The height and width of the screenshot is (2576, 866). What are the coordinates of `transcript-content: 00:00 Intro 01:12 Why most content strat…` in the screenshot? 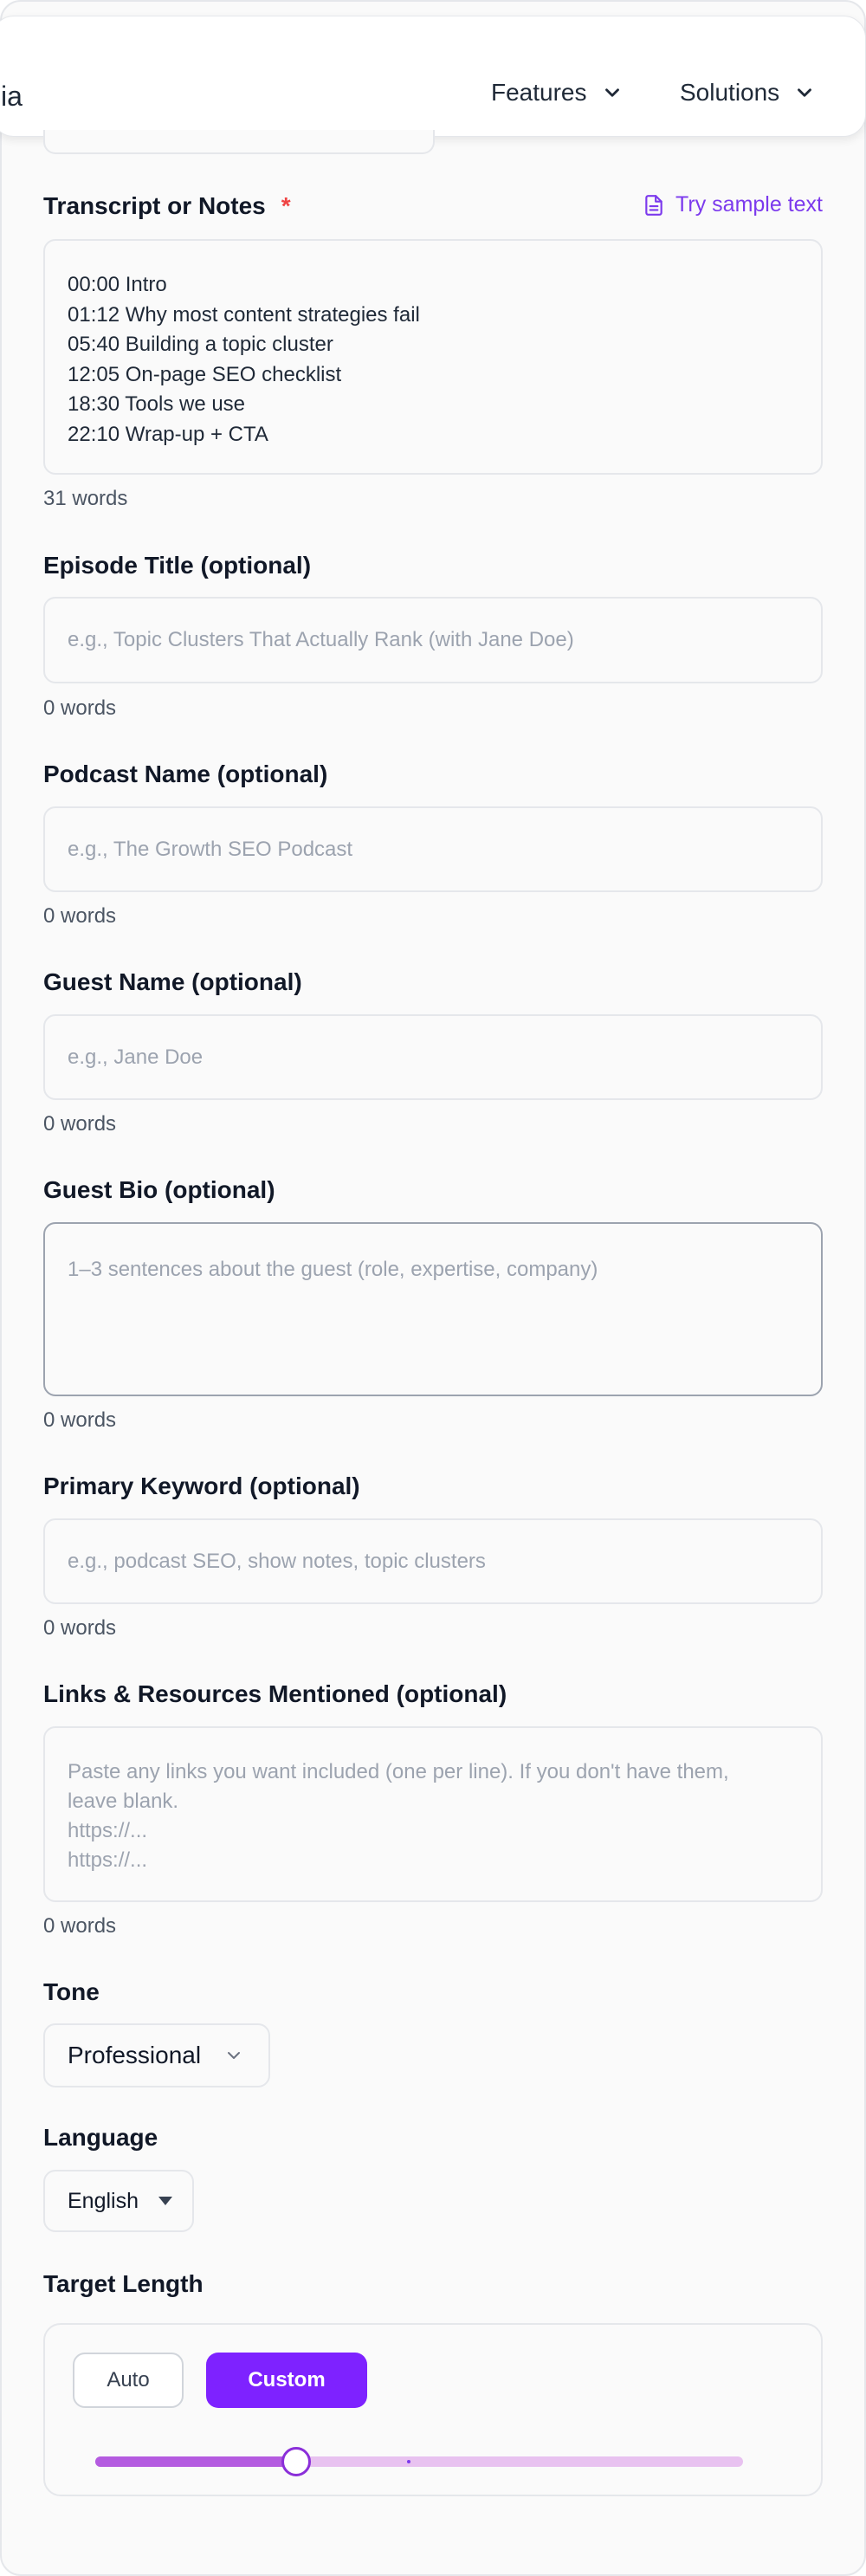 It's located at (244, 360).